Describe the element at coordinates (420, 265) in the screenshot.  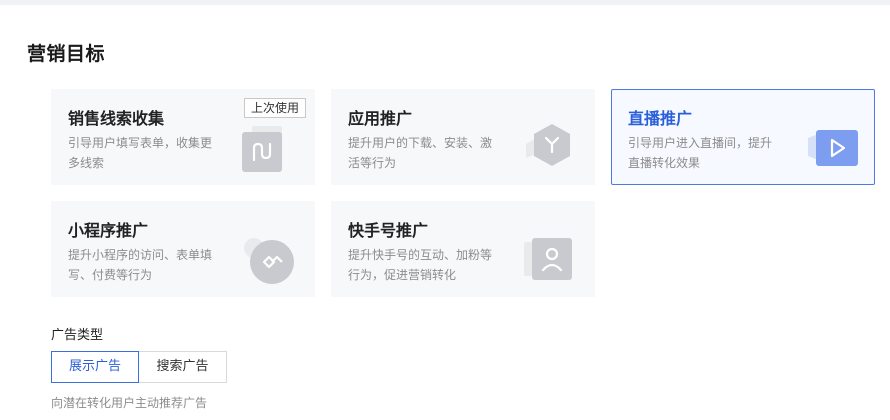
I see `card-desc: 提升快手号的互动、加粉等行为，促进营销转化` at that location.